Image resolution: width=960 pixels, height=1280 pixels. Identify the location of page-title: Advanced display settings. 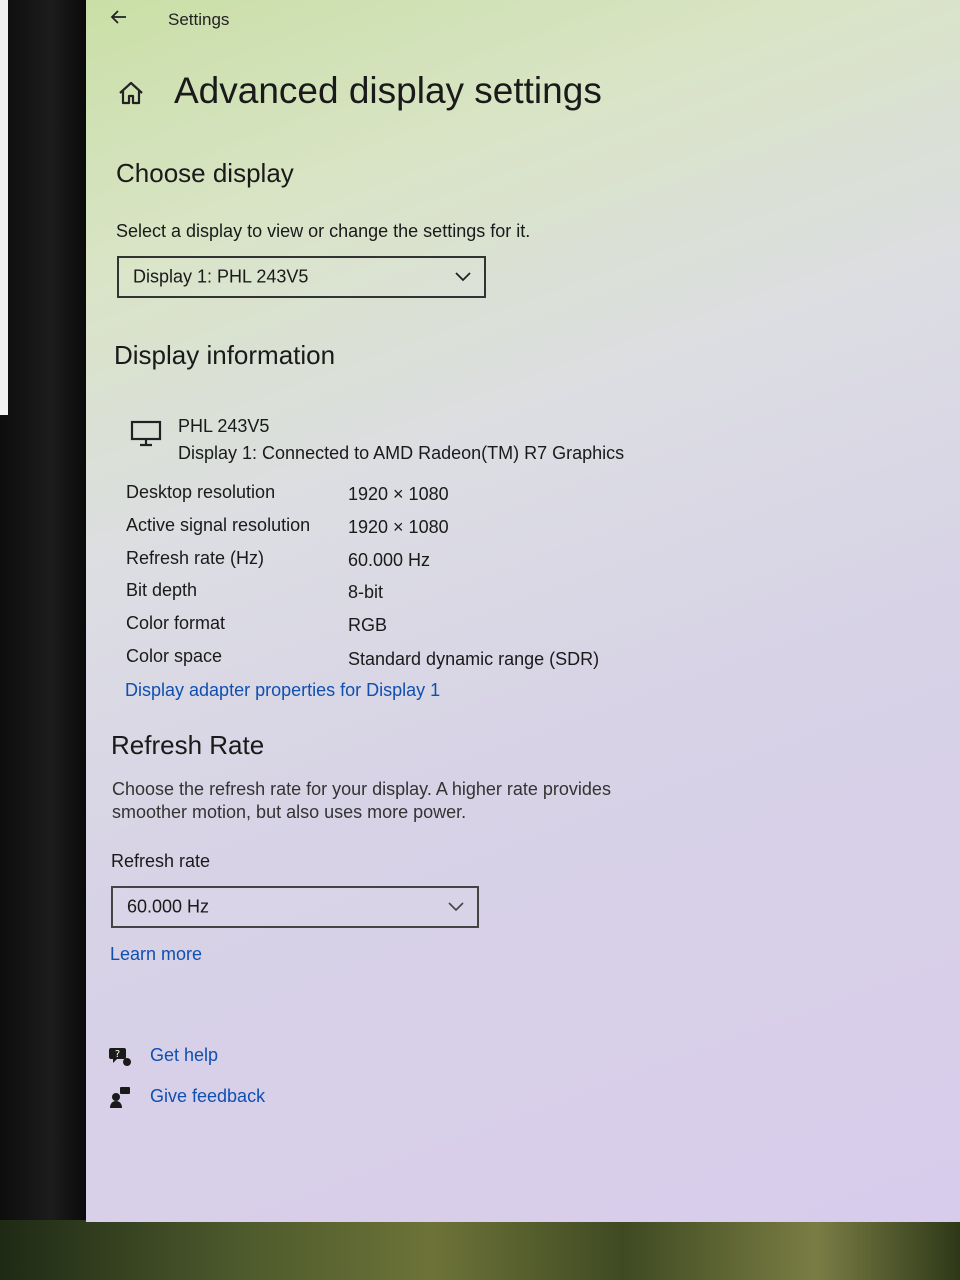
(388, 90).